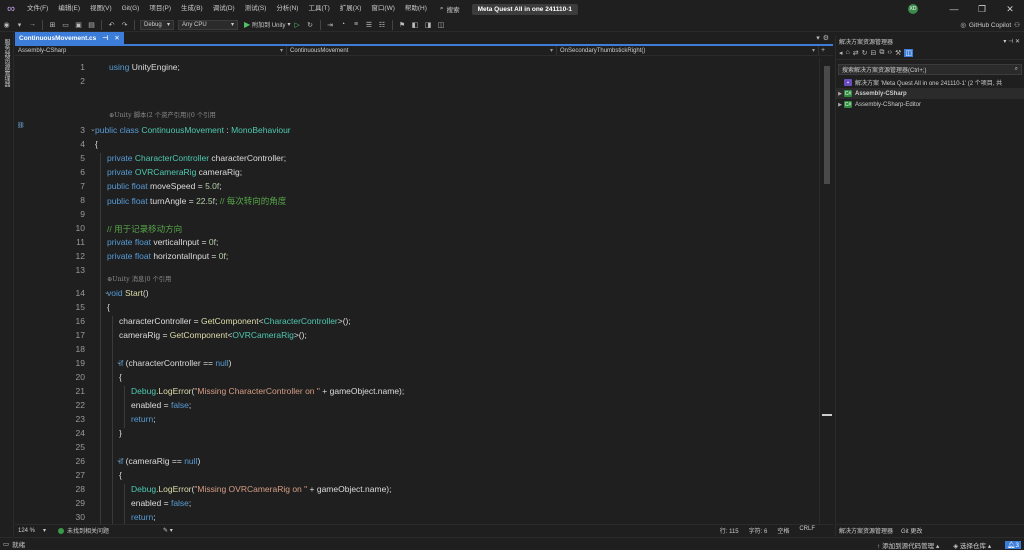 The width and height of the screenshot is (1024, 550). Describe the element at coordinates (930, 41) in the screenshot. I see `solution-explorer-header: 解决方案资源管理器 ▾ ⊣ ✕` at that location.